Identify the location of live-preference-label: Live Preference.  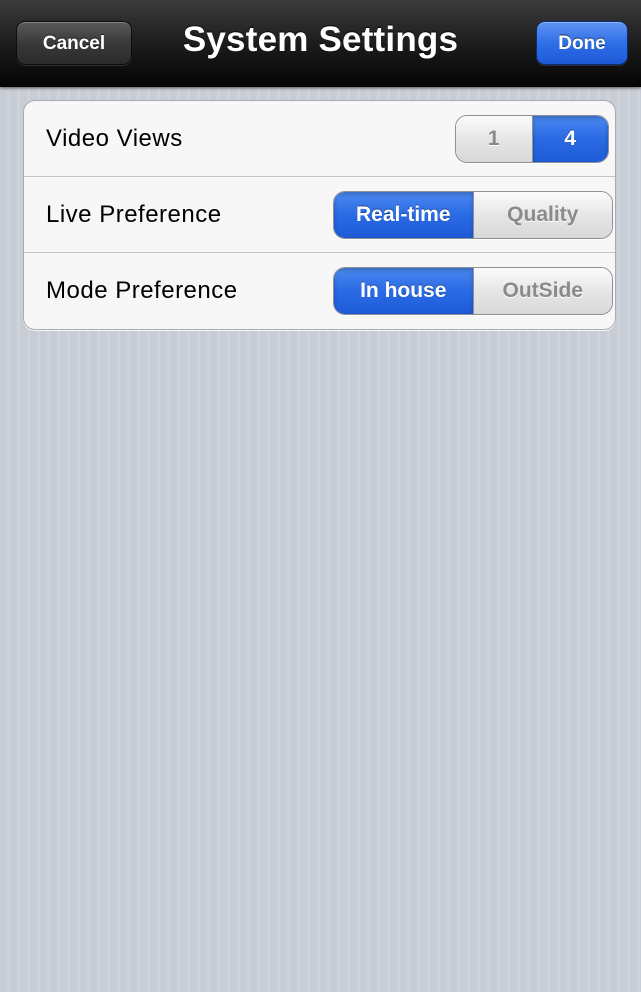
(134, 214).